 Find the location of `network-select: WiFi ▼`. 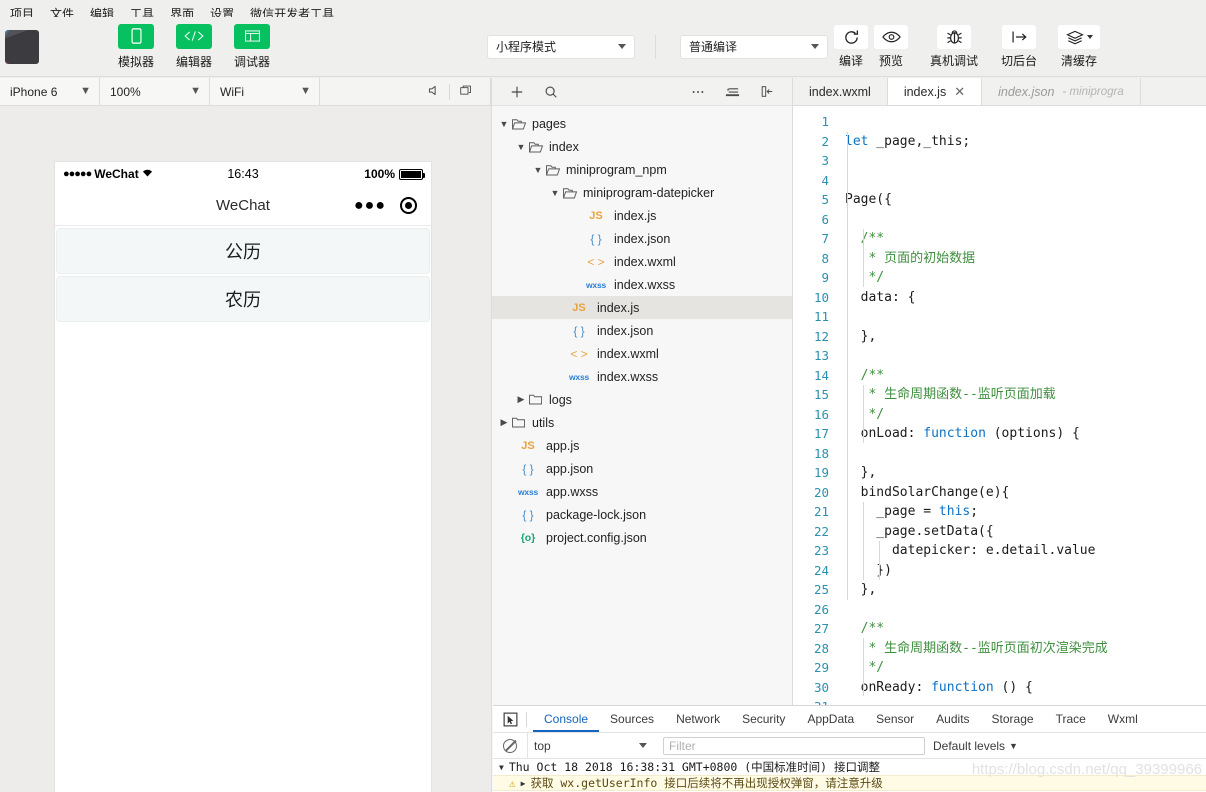

network-select: WiFi ▼ is located at coordinates (265, 91).